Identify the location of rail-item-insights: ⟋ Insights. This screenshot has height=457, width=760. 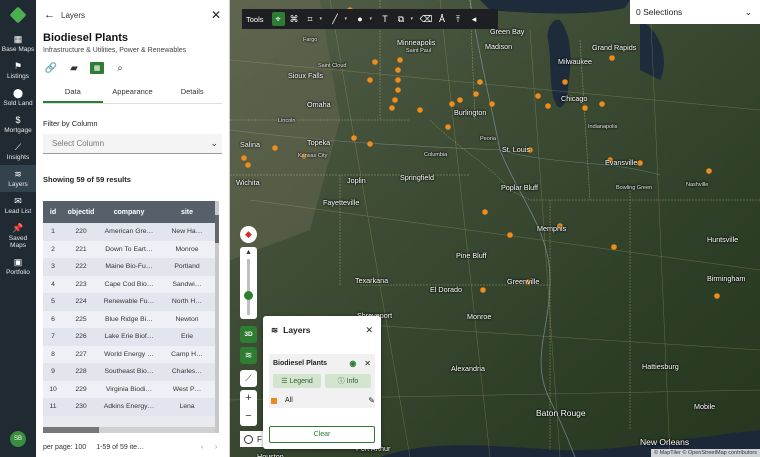
(18, 151).